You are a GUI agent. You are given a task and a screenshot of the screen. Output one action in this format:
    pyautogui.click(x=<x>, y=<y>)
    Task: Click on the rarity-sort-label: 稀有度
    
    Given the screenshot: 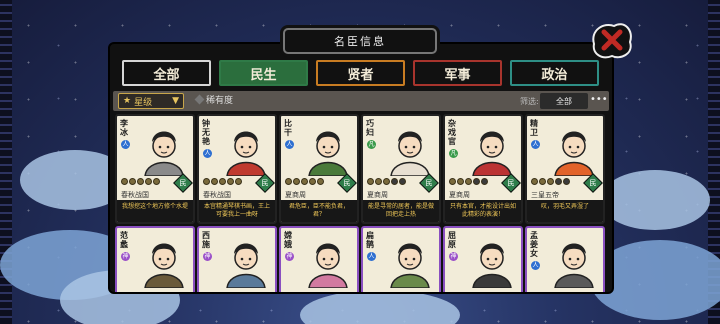 What is the action you would take?
    pyautogui.click(x=220, y=101)
    